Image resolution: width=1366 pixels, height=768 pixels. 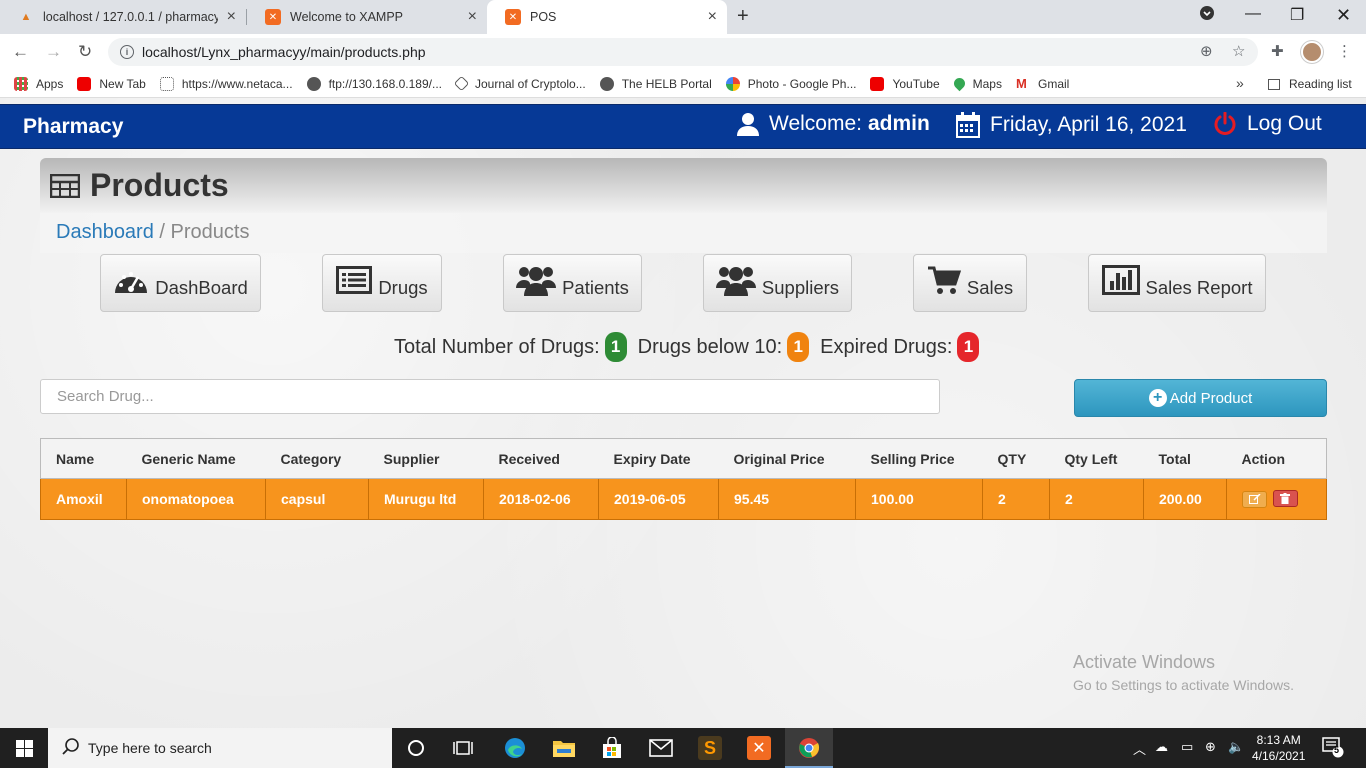 What do you see at coordinates (809, 748) in the screenshot?
I see `chrome-icon` at bounding box center [809, 748].